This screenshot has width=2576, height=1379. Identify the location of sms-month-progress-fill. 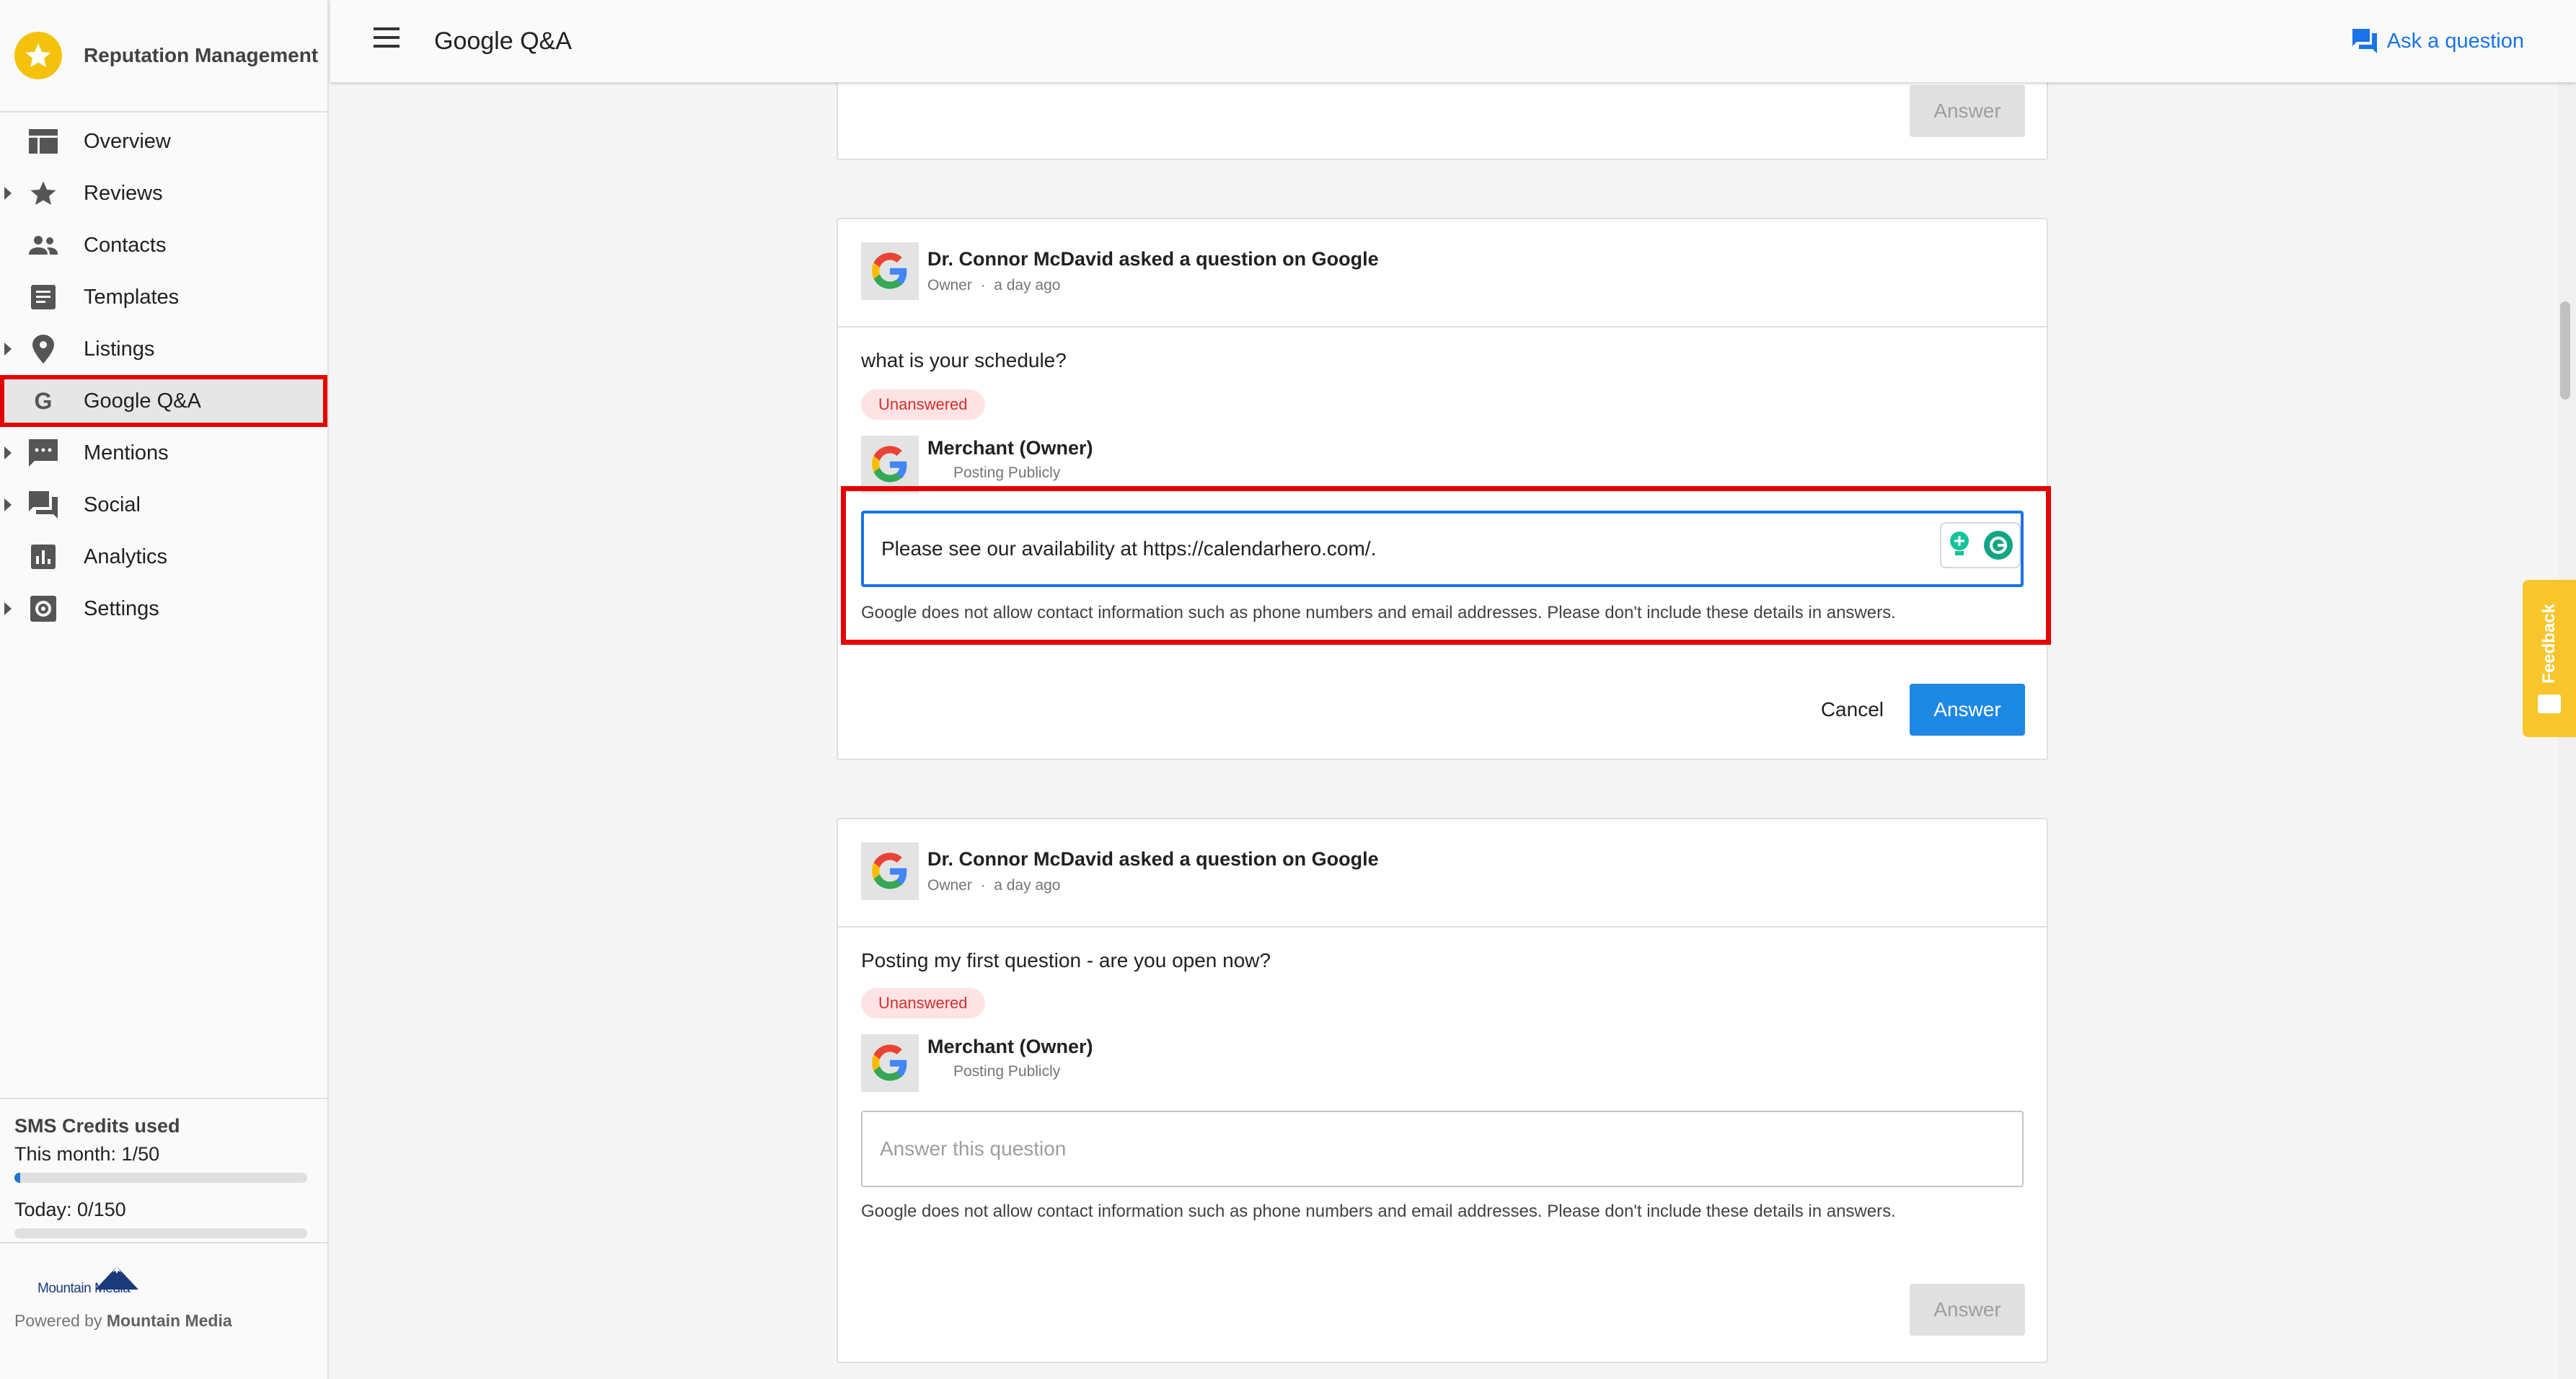
(17, 1178).